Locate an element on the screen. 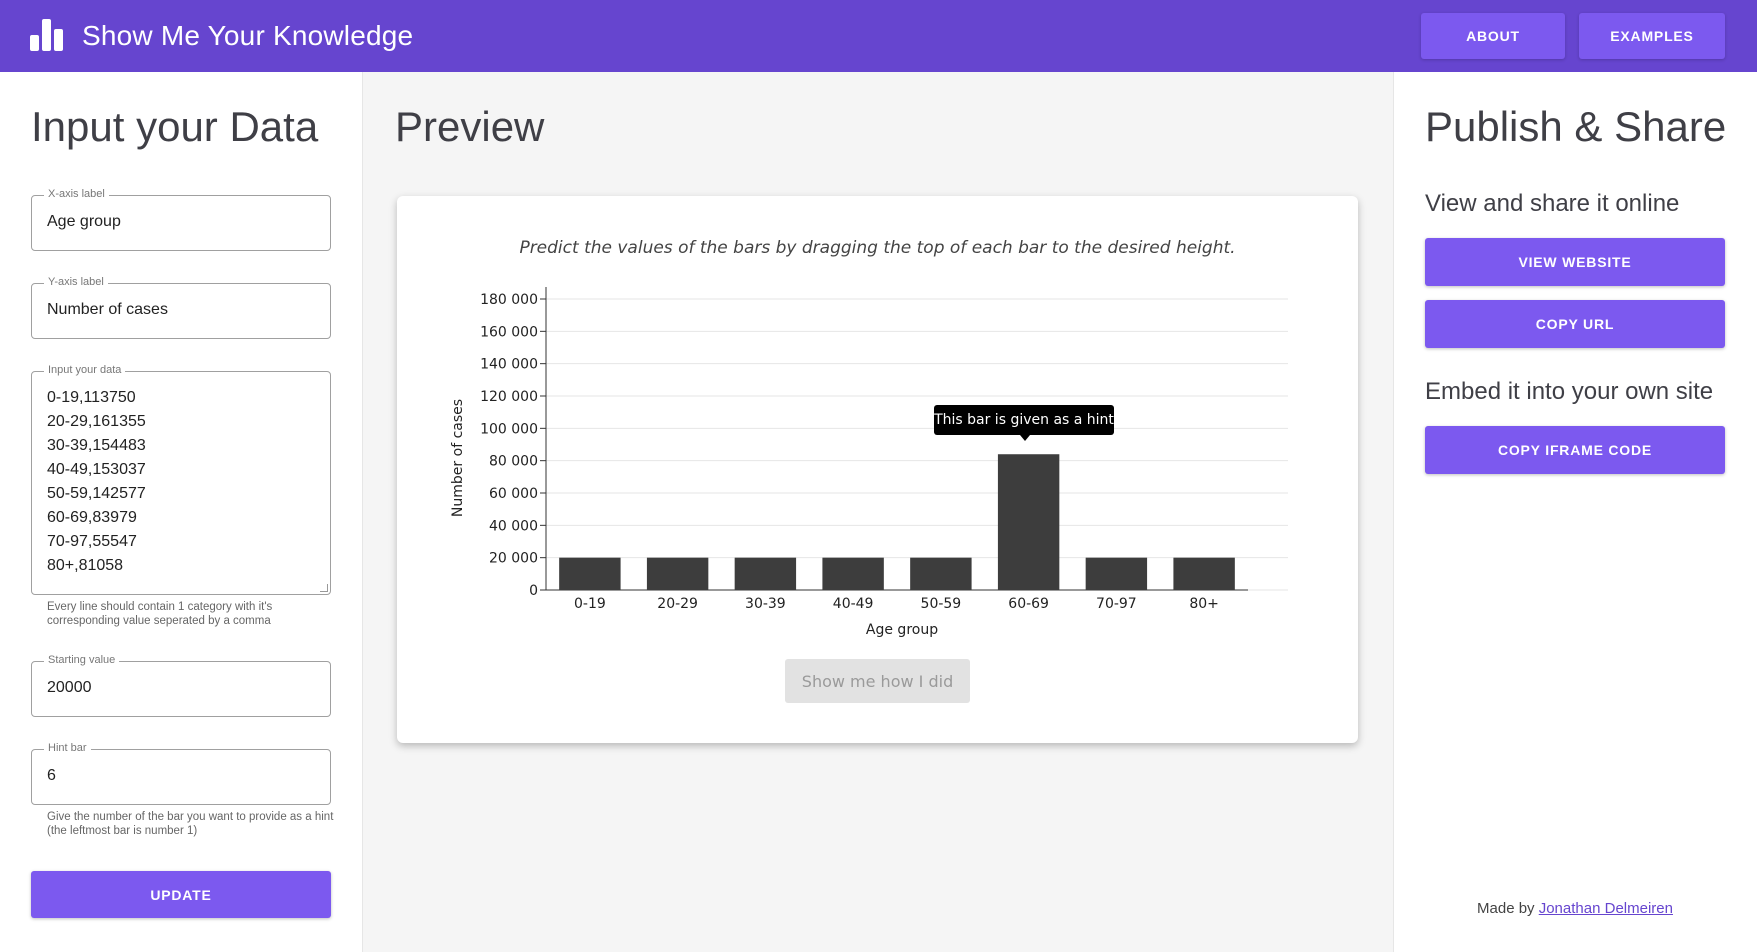 The image size is (1757, 952). x-axis-label-legend: X-axis label is located at coordinates (76, 194).